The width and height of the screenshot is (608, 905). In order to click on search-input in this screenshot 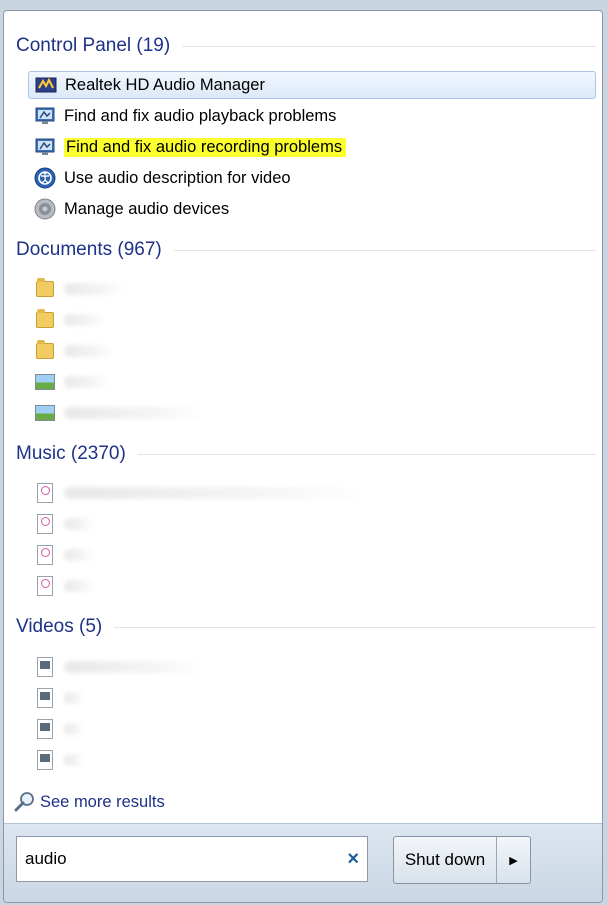, I will do `click(180, 859)`.